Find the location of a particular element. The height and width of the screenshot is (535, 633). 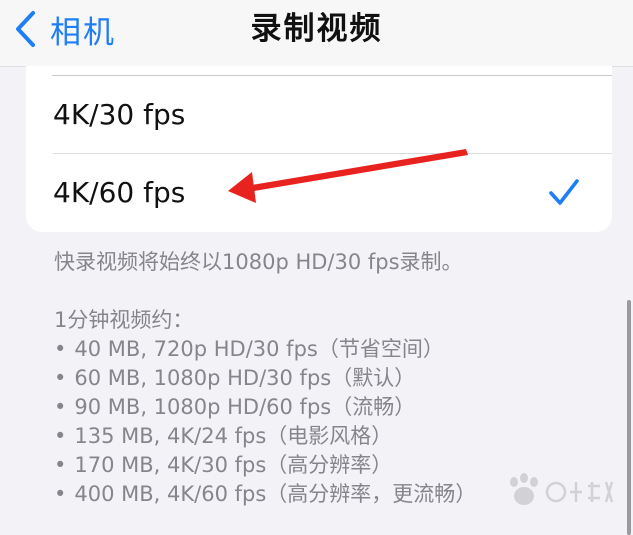

navigation-bar: 相机 录制视频 is located at coordinates (316, 33).